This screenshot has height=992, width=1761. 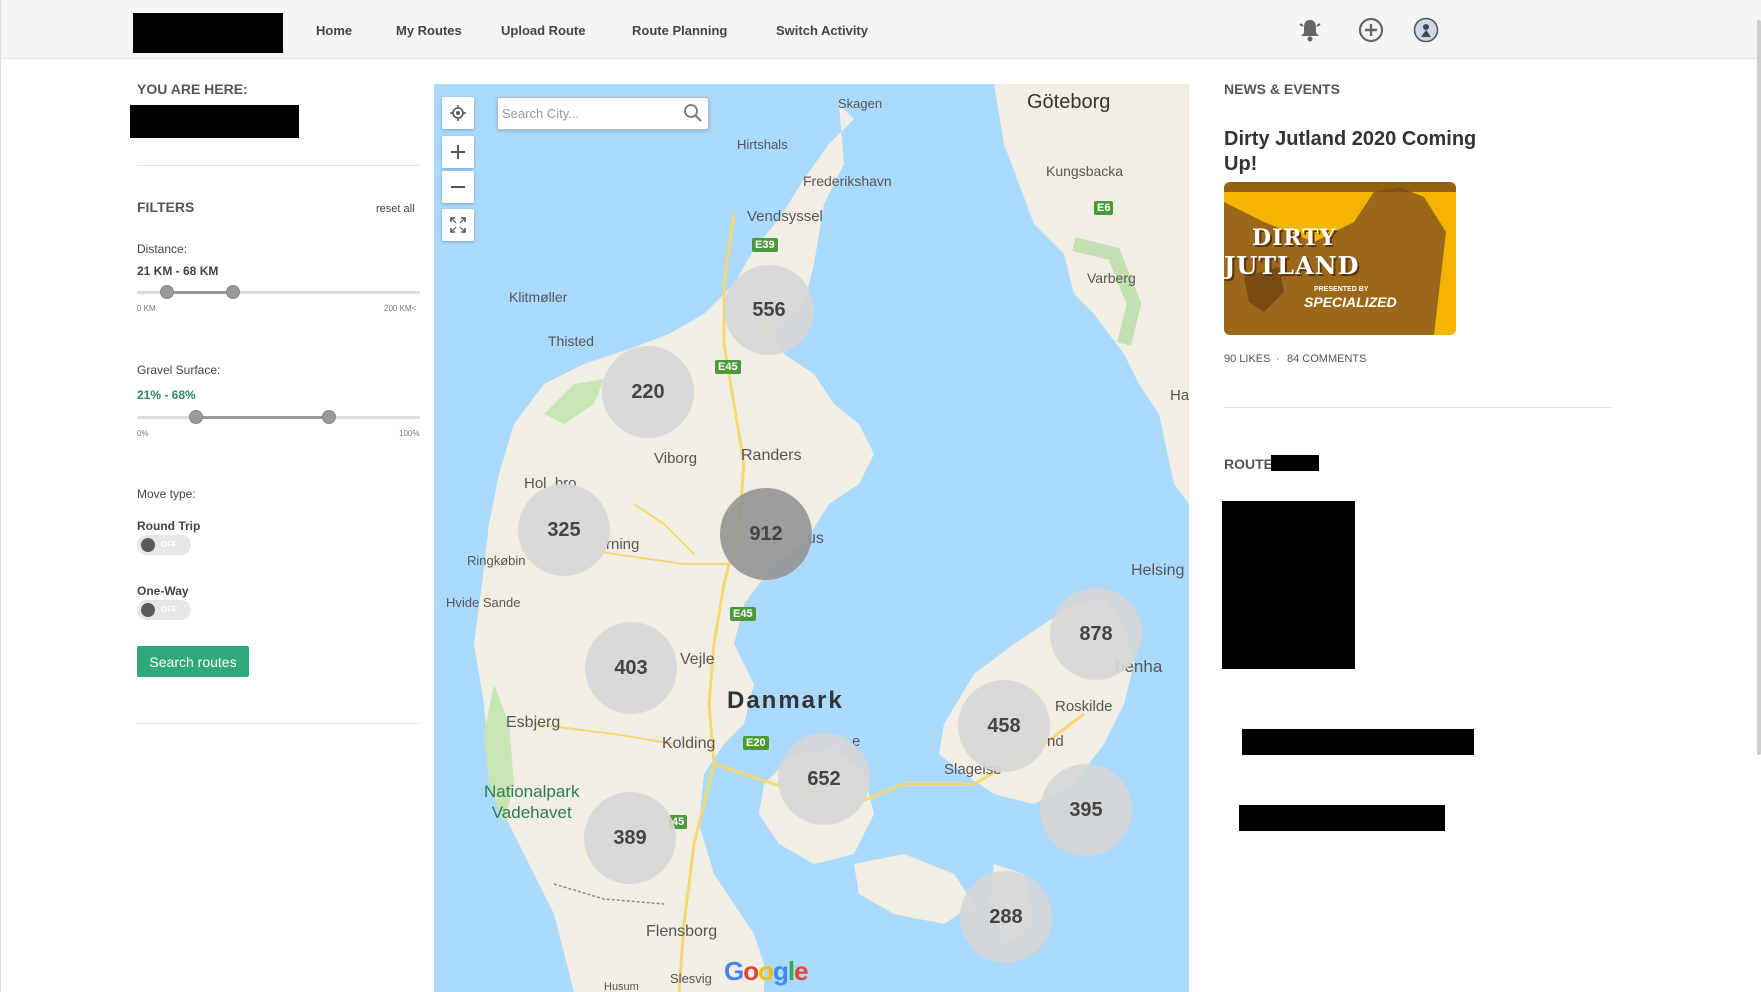 I want to click on place-label: Vejle, so click(x=697, y=659).